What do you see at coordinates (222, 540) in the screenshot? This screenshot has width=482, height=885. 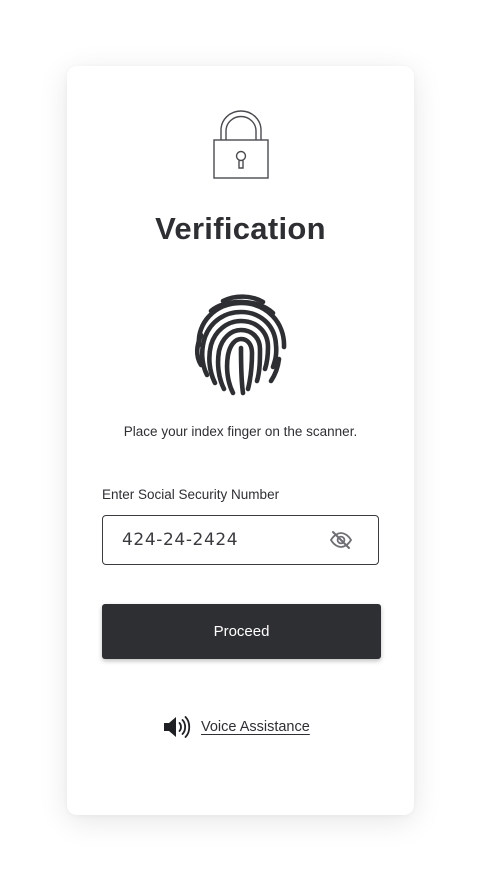 I see `ssn-input` at bounding box center [222, 540].